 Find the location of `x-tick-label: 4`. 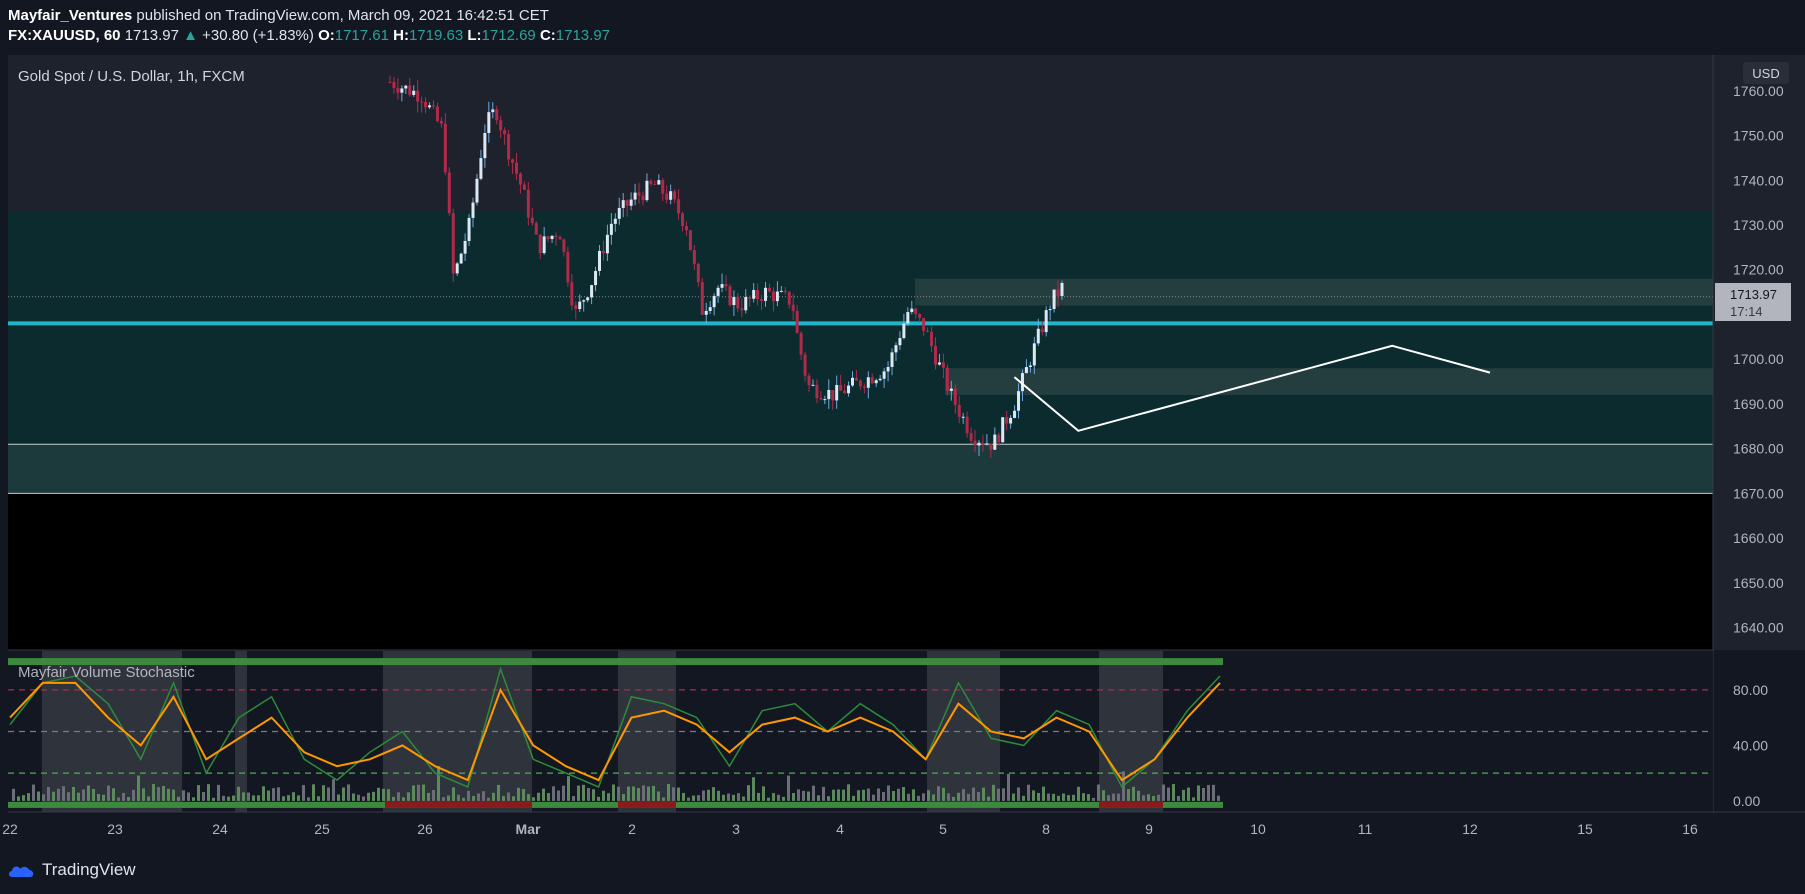

x-tick-label: 4 is located at coordinates (840, 829).